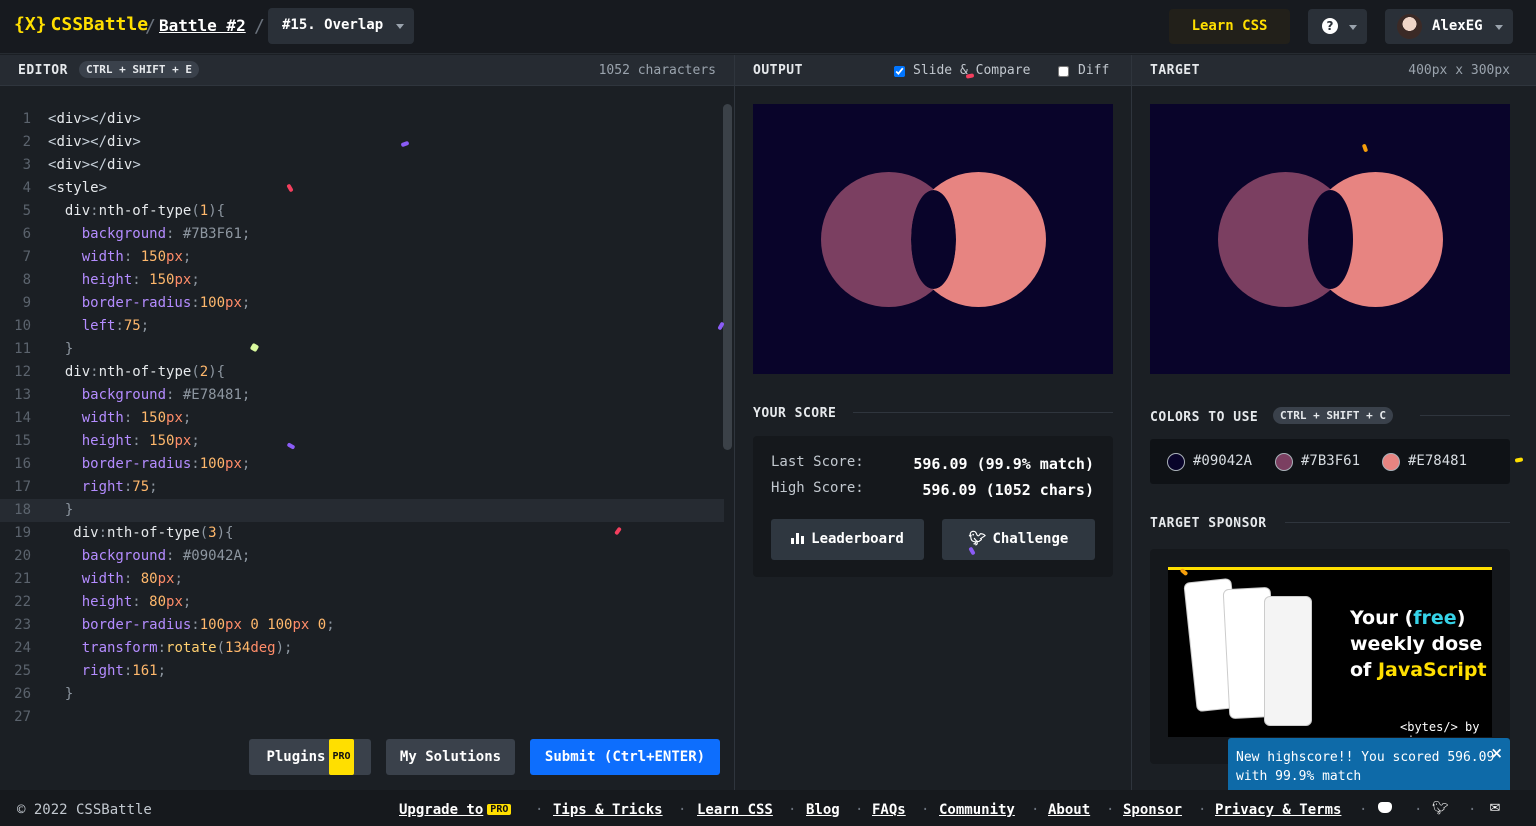 Image resolution: width=1536 pixels, height=826 pixels. Describe the element at coordinates (362, 602) in the screenshot. I see `code-line: 22 height: 80px;` at that location.